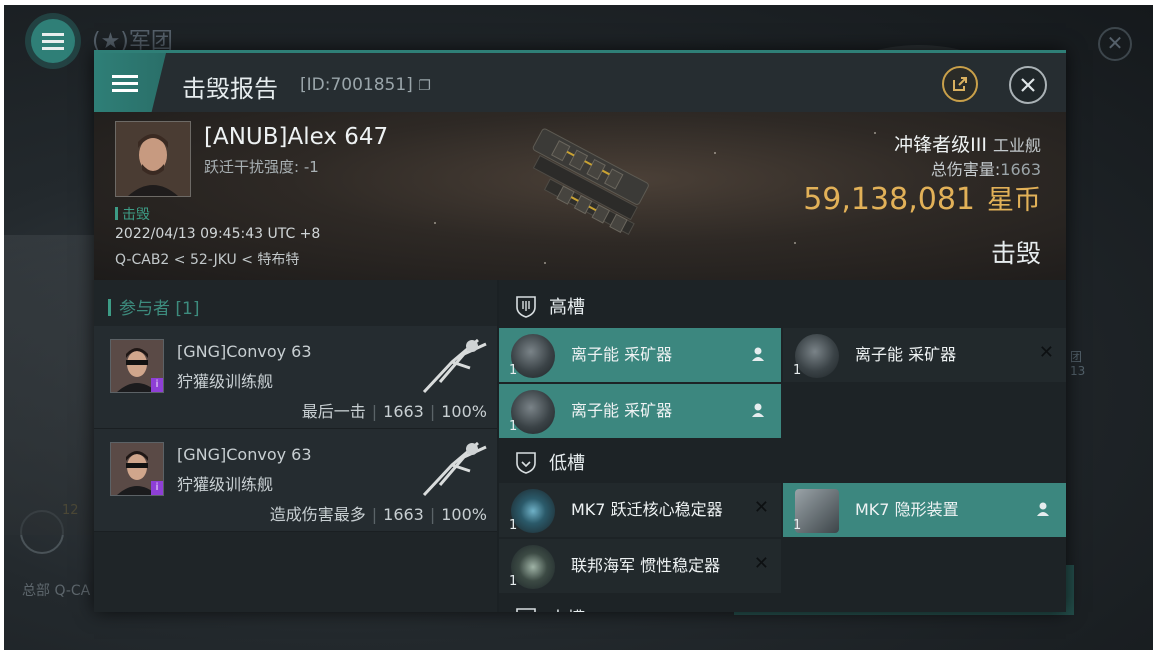 Image resolution: width=1155 pixels, height=654 pixels. I want to click on kill-location: Q-CAB2 < 52-JKU < 特布特, so click(207, 259).